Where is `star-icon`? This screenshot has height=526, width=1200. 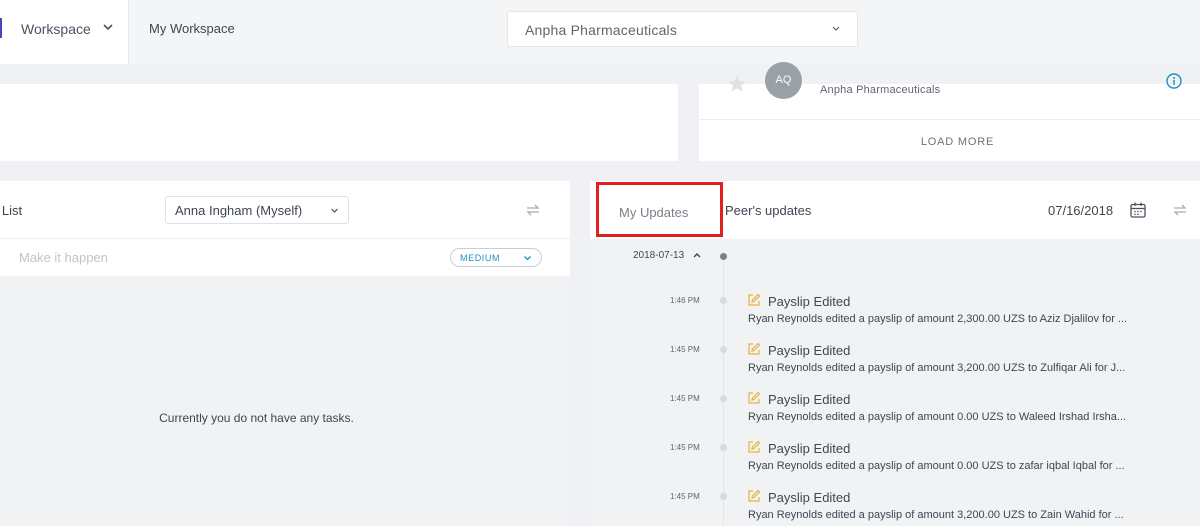 star-icon is located at coordinates (737, 84).